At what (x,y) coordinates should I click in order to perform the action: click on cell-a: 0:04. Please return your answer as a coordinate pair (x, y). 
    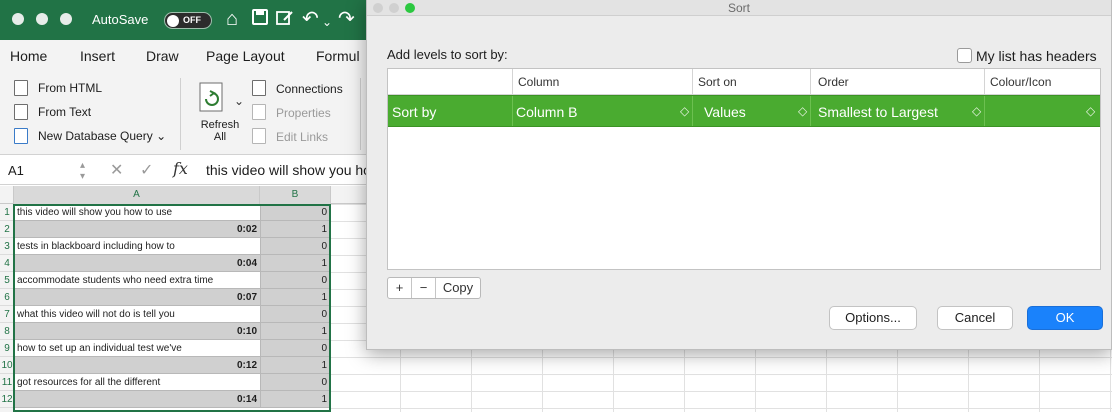
    Looking at the image, I should click on (137, 263).